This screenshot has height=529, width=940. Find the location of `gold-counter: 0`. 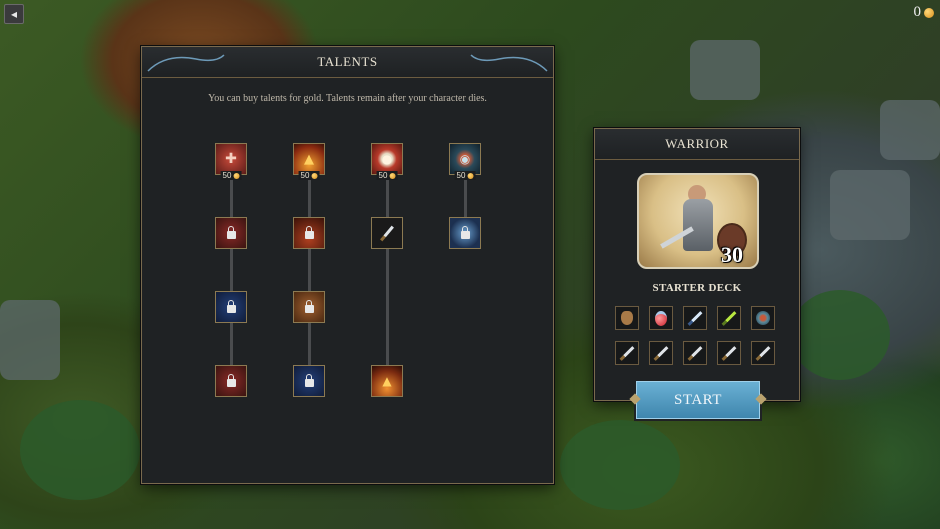

gold-counter: 0 is located at coordinates (923, 12).